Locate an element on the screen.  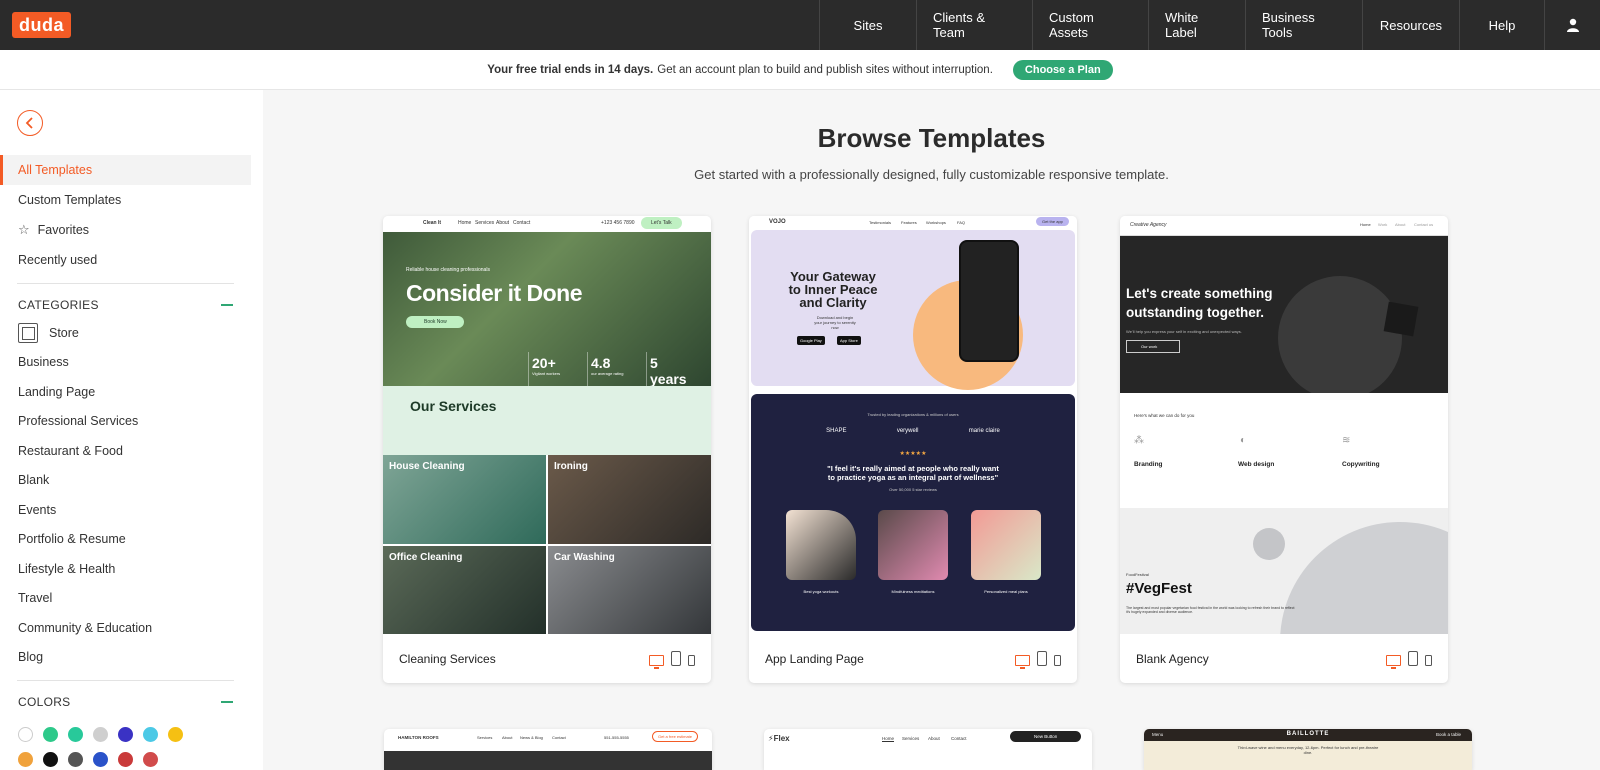
category-restaurant-food: Restaurant & Food is located at coordinates (125, 451).